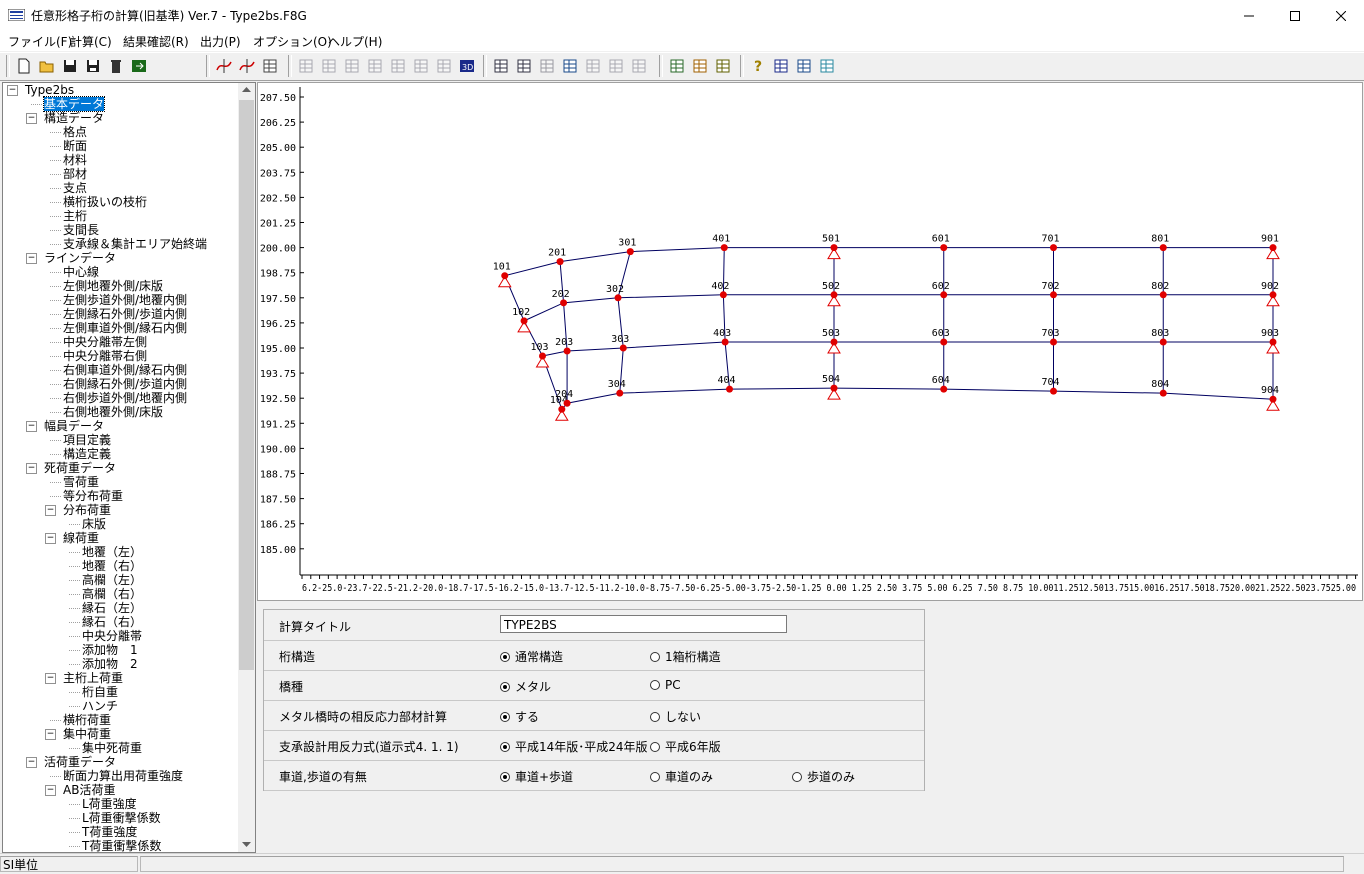 Image resolution: width=1364 pixels, height=874 pixels. Describe the element at coordinates (112, 594) in the screenshot. I see `tree-item: 高欄（右）` at that location.